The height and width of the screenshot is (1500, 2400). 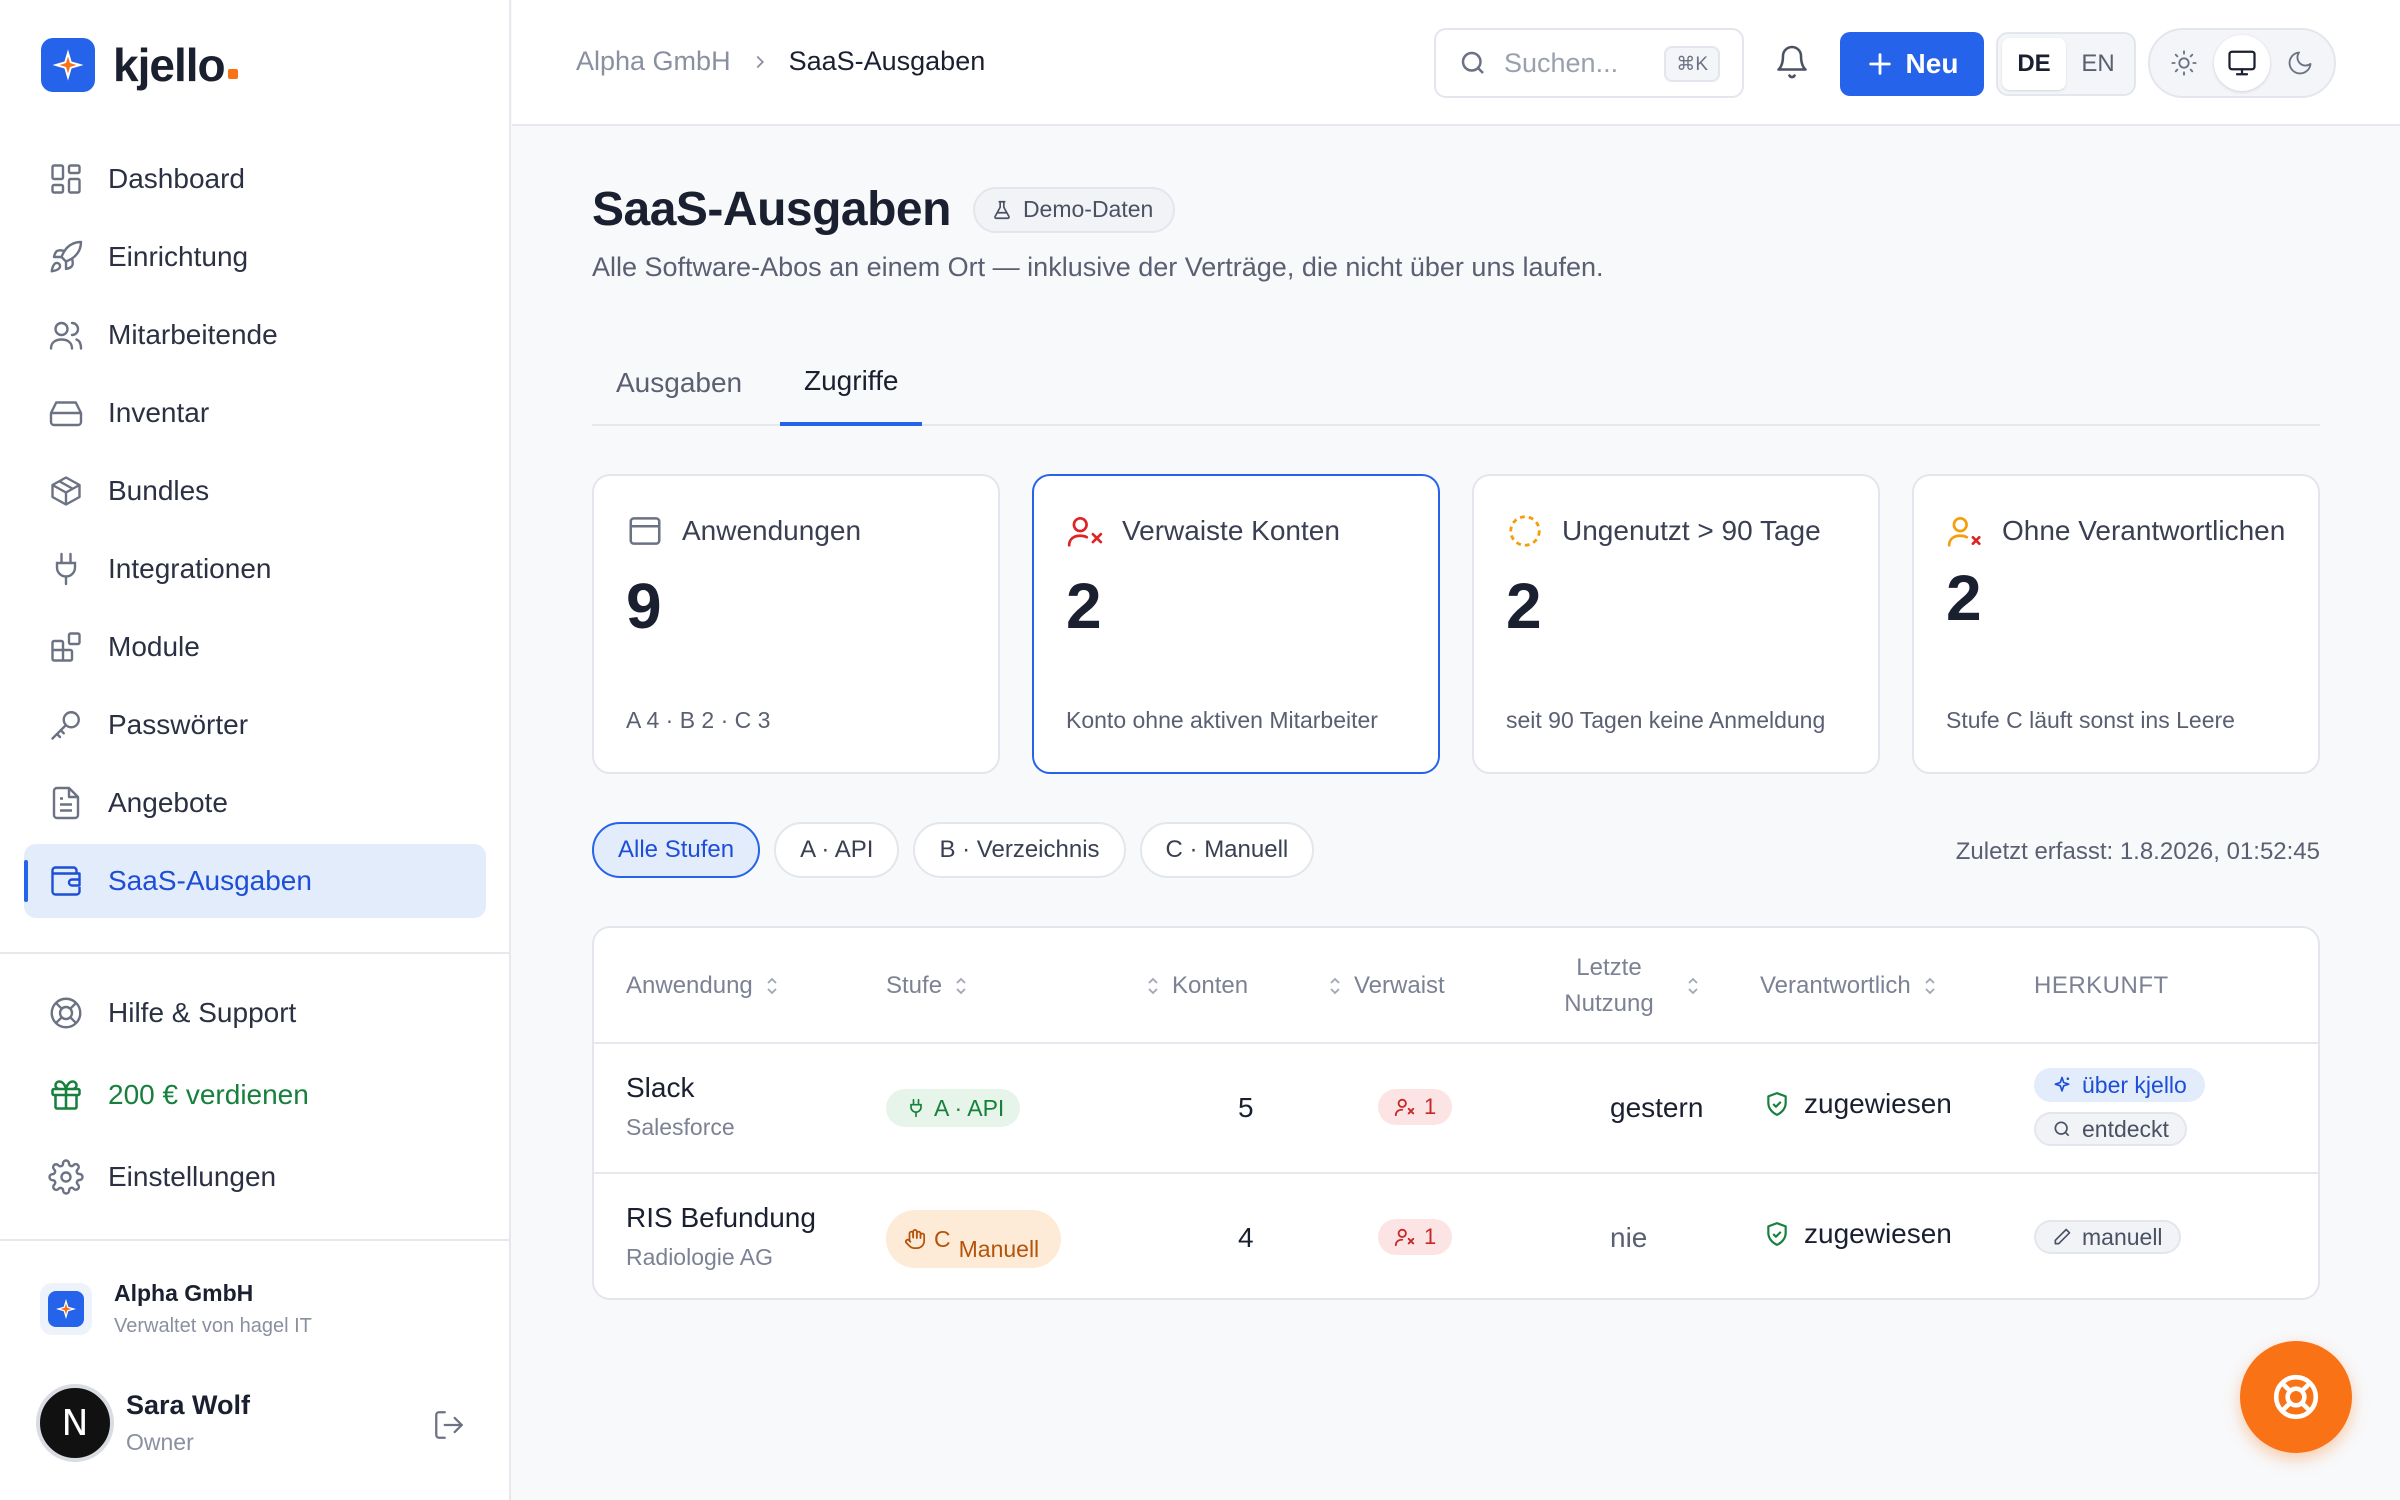 I want to click on stat-card-value: 2, so click(x=1964, y=598).